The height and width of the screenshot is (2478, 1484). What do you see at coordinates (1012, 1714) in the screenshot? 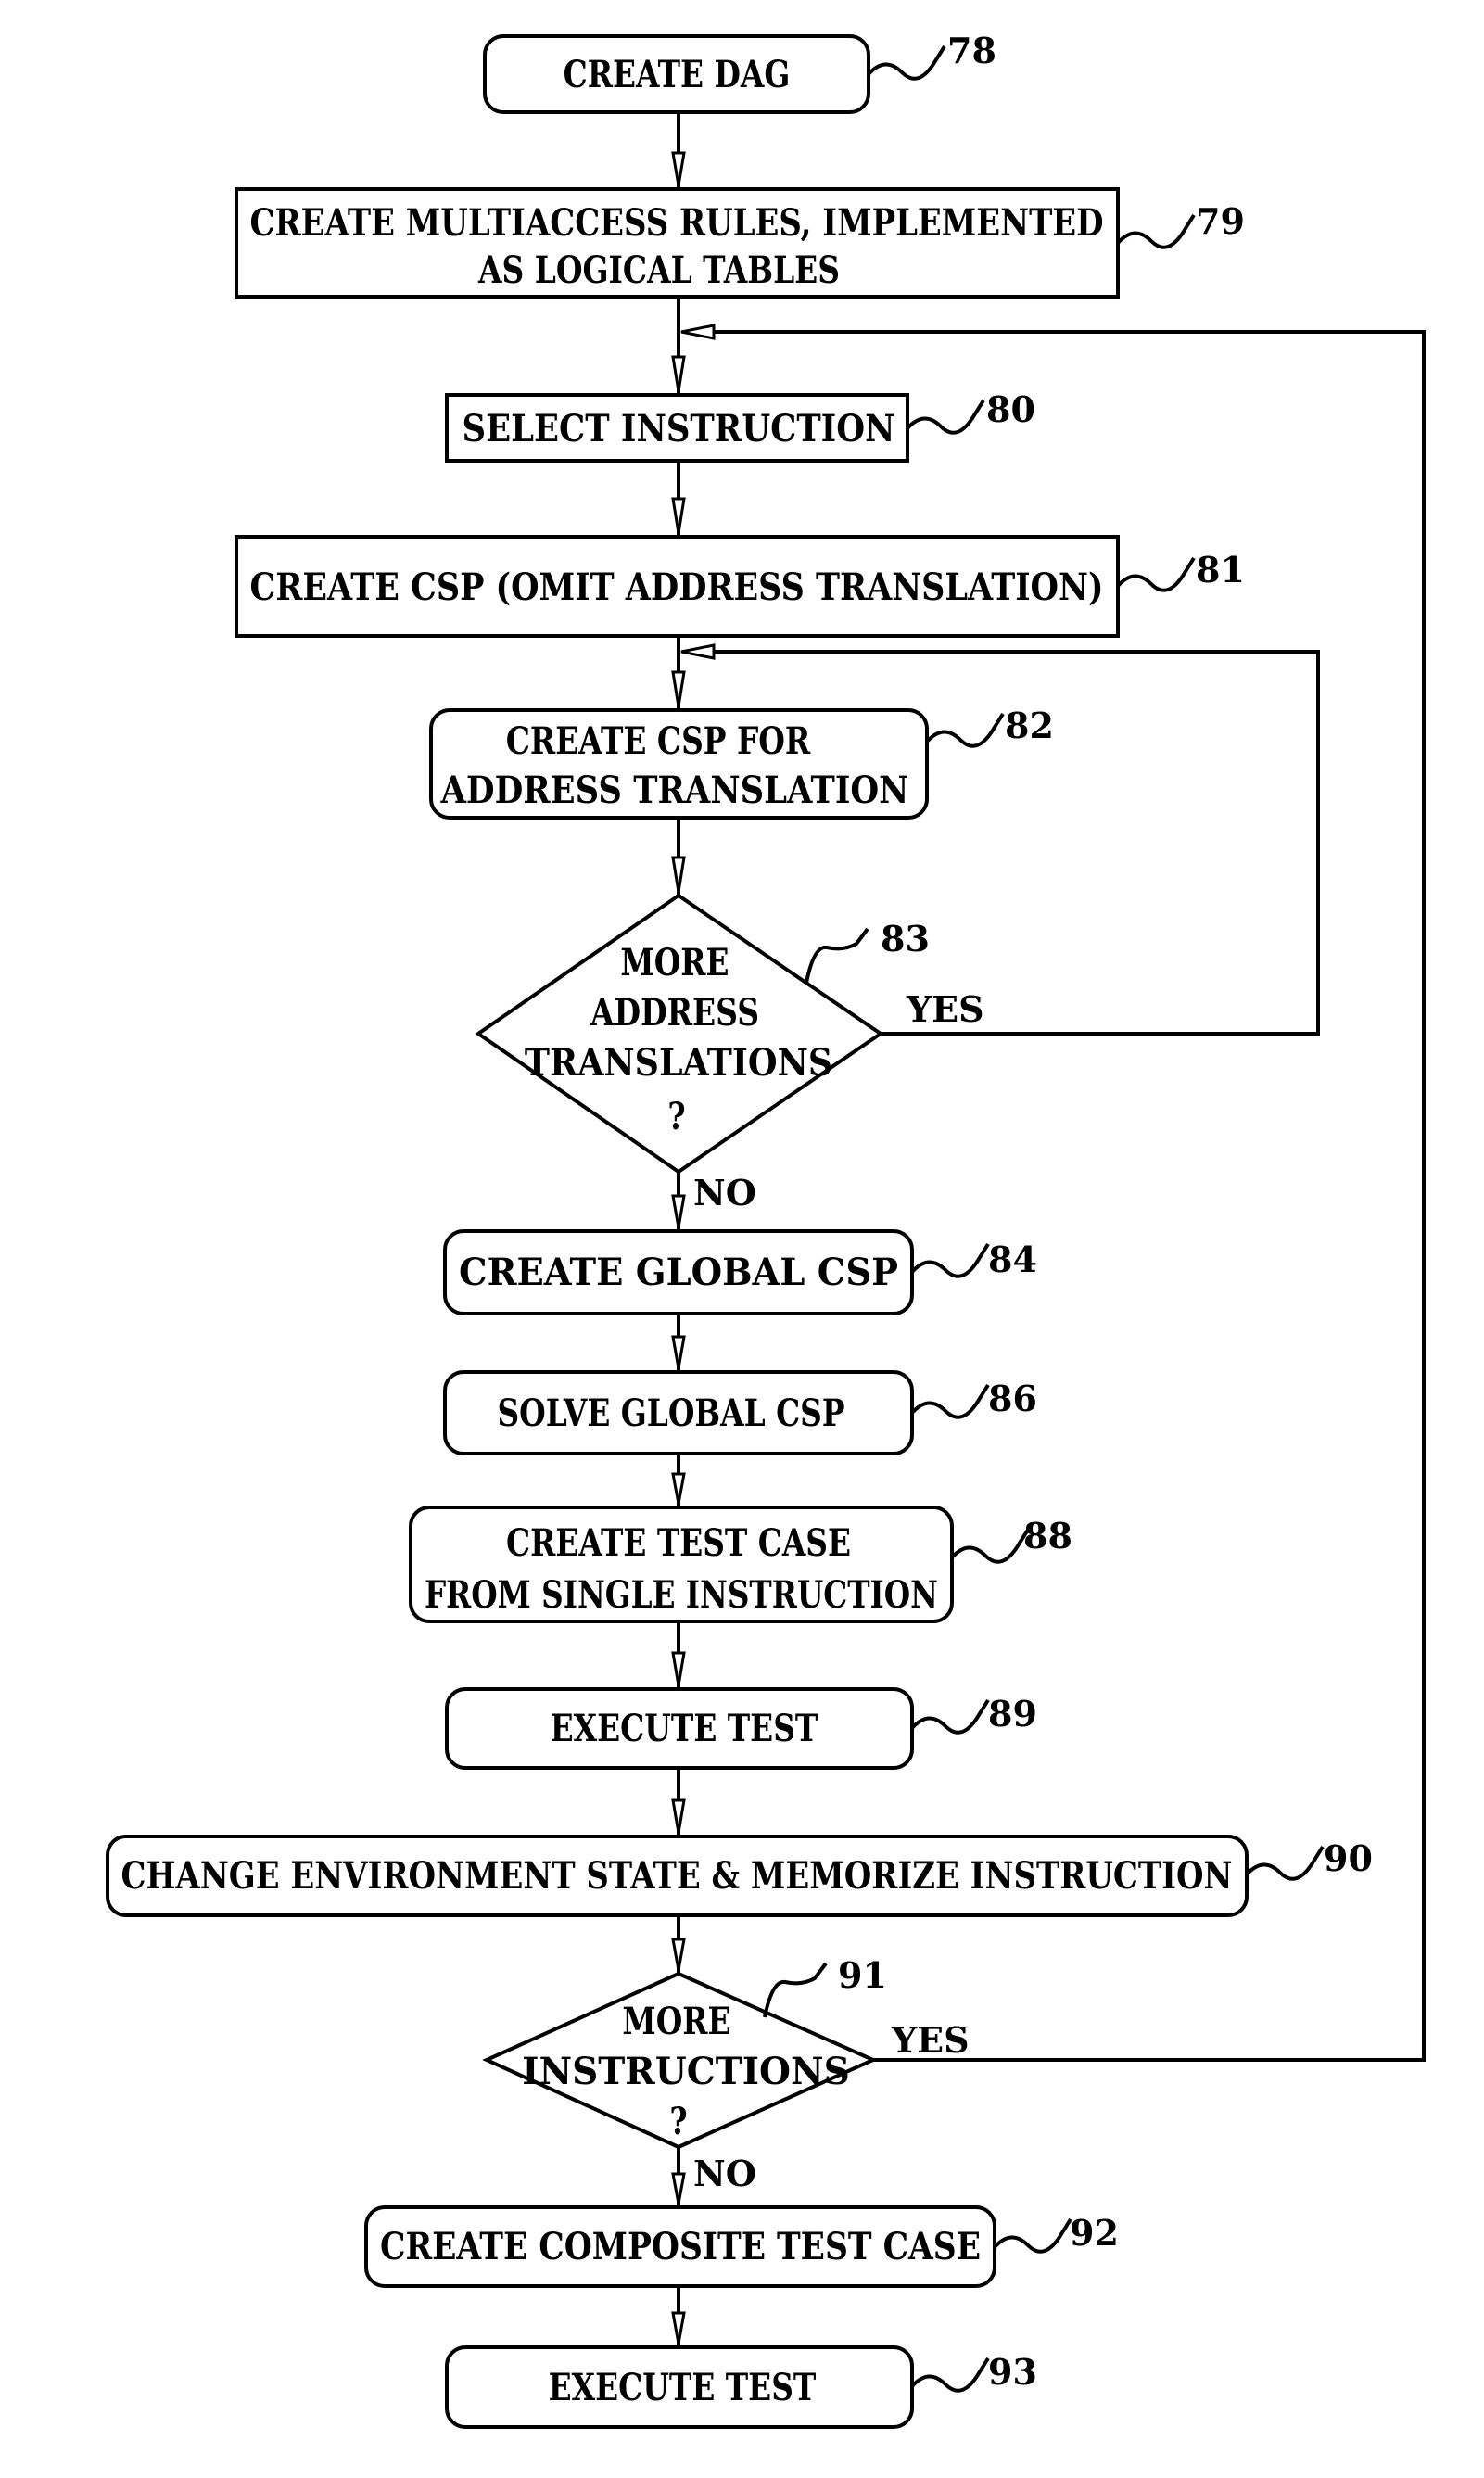
I see `ref-number: 89` at bounding box center [1012, 1714].